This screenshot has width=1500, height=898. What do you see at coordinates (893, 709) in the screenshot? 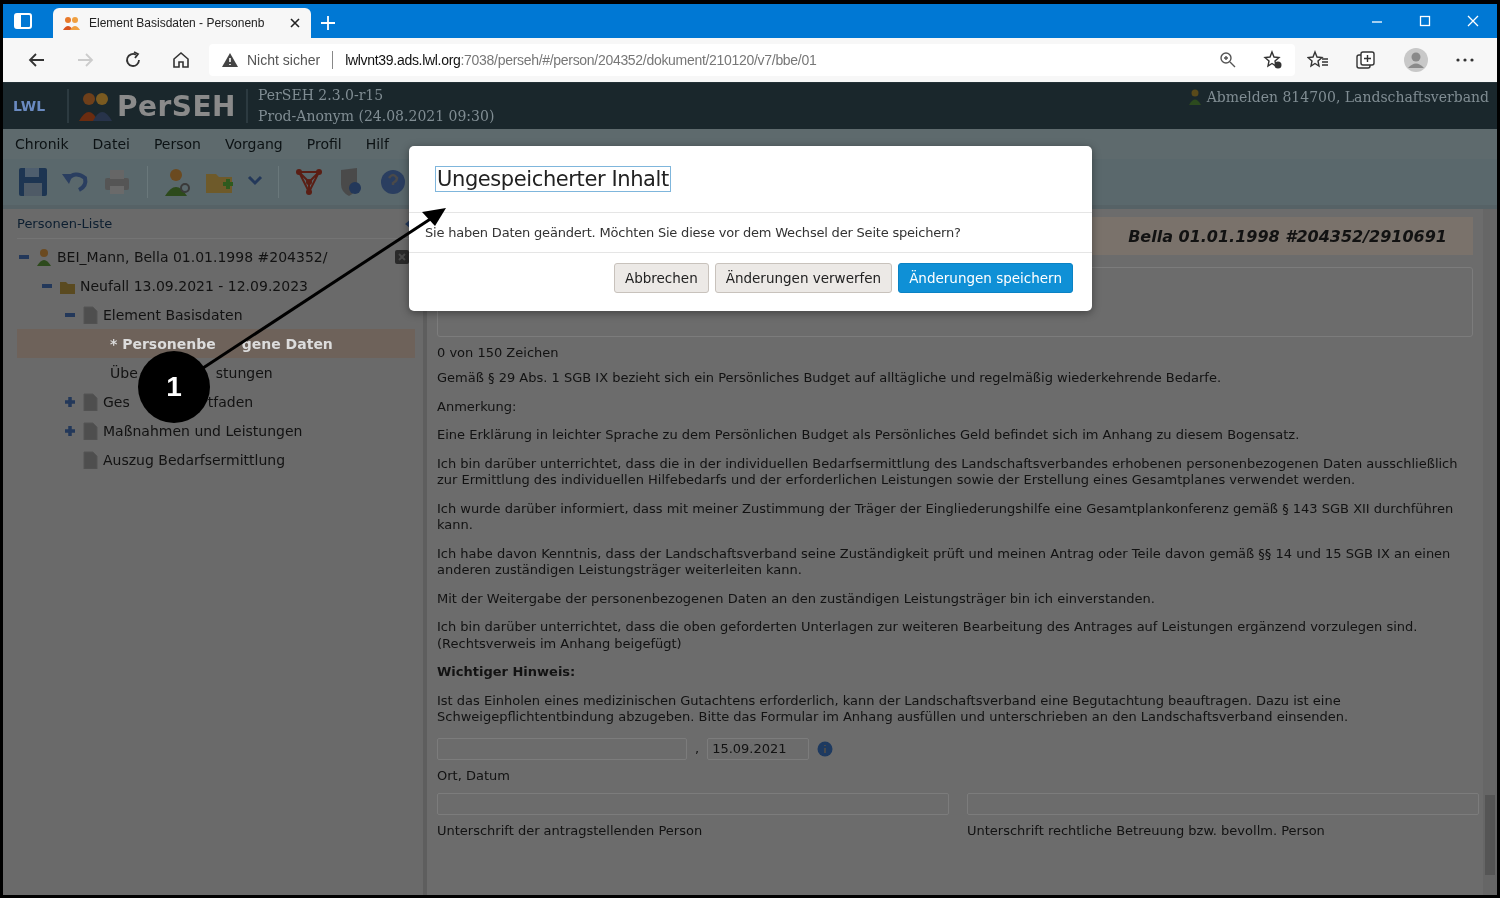
I see `paragraph: Ist das Einholen eines medizinischen Gutachtens erforderlich, kann der Landschaftsverband eine Begutachtung beauftragen. Dazu ist eine Schweigepflichtentbindung abzugeben. Bitte das Formular im Anhang ausfüllen und unterschrieben an den Landschaftsverband einsenden.` at bounding box center [893, 709].